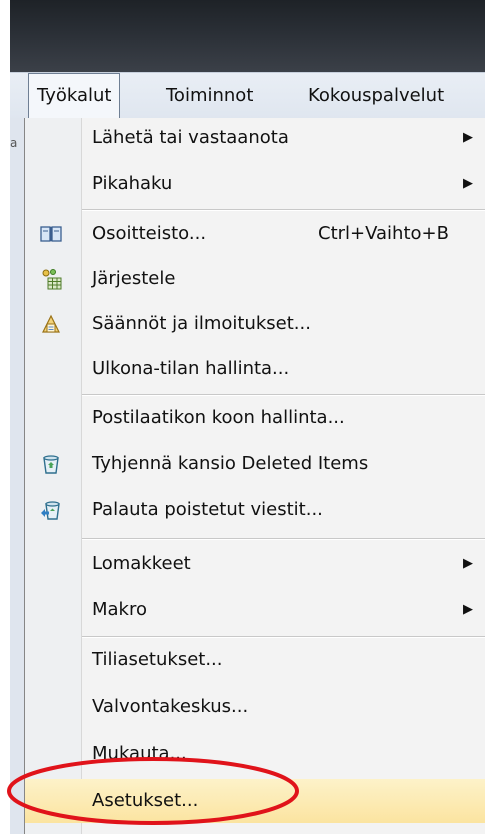 This screenshot has height=834, width=485. Describe the element at coordinates (132, 183) in the screenshot. I see `menu-item-label: Pikahaku` at that location.